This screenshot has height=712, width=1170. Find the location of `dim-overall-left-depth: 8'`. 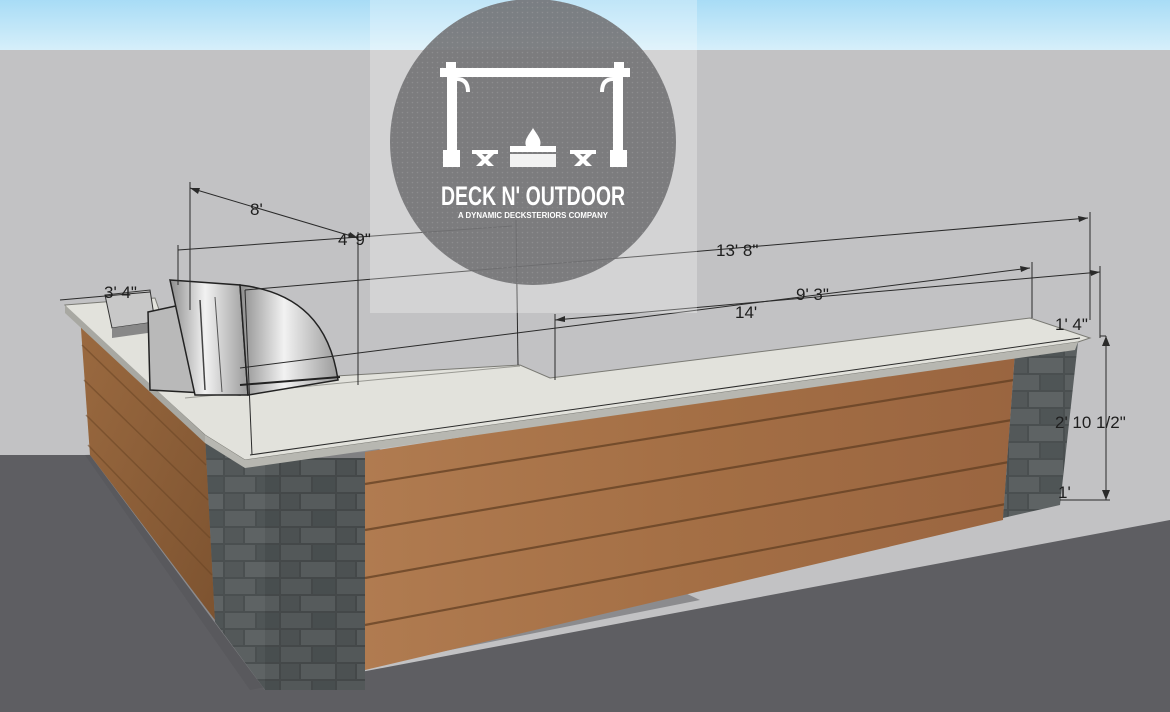

dim-overall-left-depth: 8' is located at coordinates (256, 209).